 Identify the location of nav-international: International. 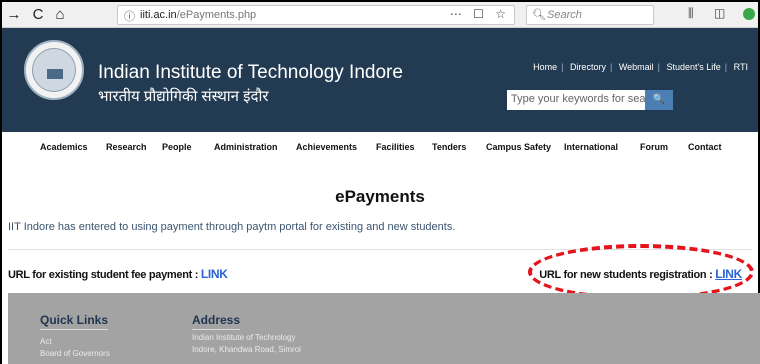
(591, 147).